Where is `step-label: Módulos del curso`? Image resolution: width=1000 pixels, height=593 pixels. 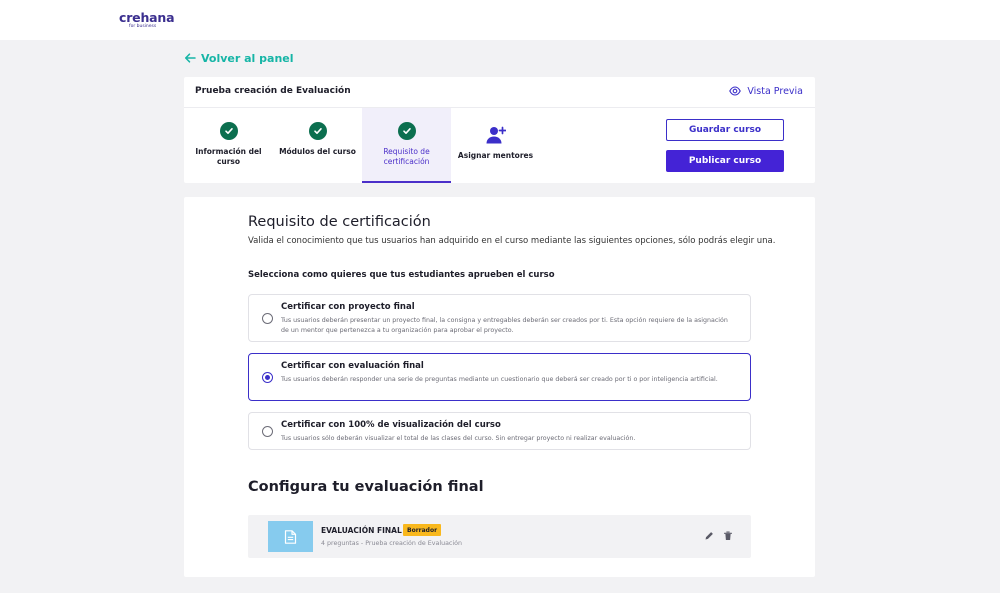 step-label: Módulos del curso is located at coordinates (317, 151).